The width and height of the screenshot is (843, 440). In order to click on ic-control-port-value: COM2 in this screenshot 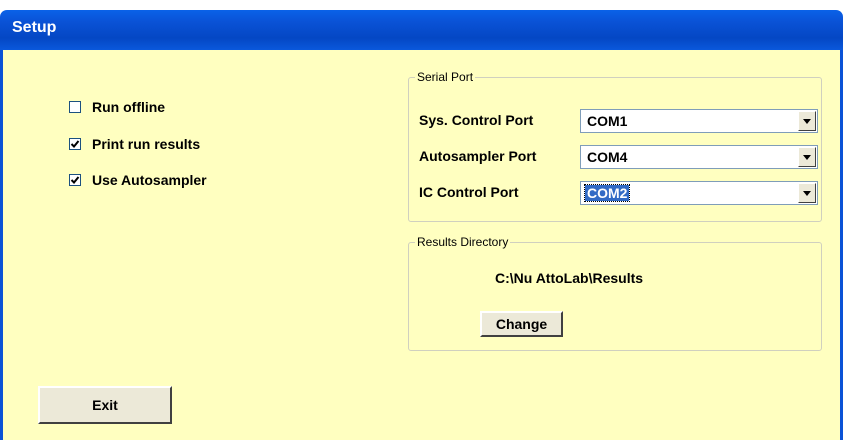, I will do `click(607, 193)`.